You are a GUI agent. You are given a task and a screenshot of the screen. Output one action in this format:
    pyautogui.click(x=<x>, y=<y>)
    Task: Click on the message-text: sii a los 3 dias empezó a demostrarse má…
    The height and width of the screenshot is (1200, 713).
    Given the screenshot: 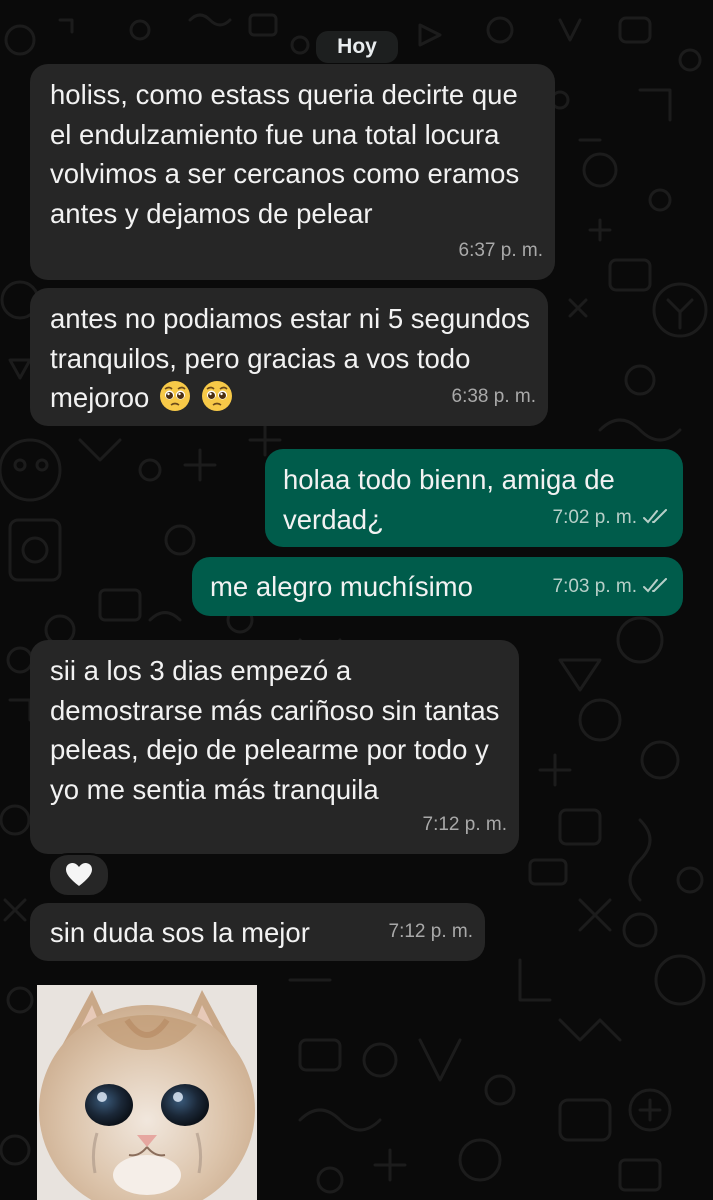 What is the action you would take?
    pyautogui.click(x=275, y=730)
    